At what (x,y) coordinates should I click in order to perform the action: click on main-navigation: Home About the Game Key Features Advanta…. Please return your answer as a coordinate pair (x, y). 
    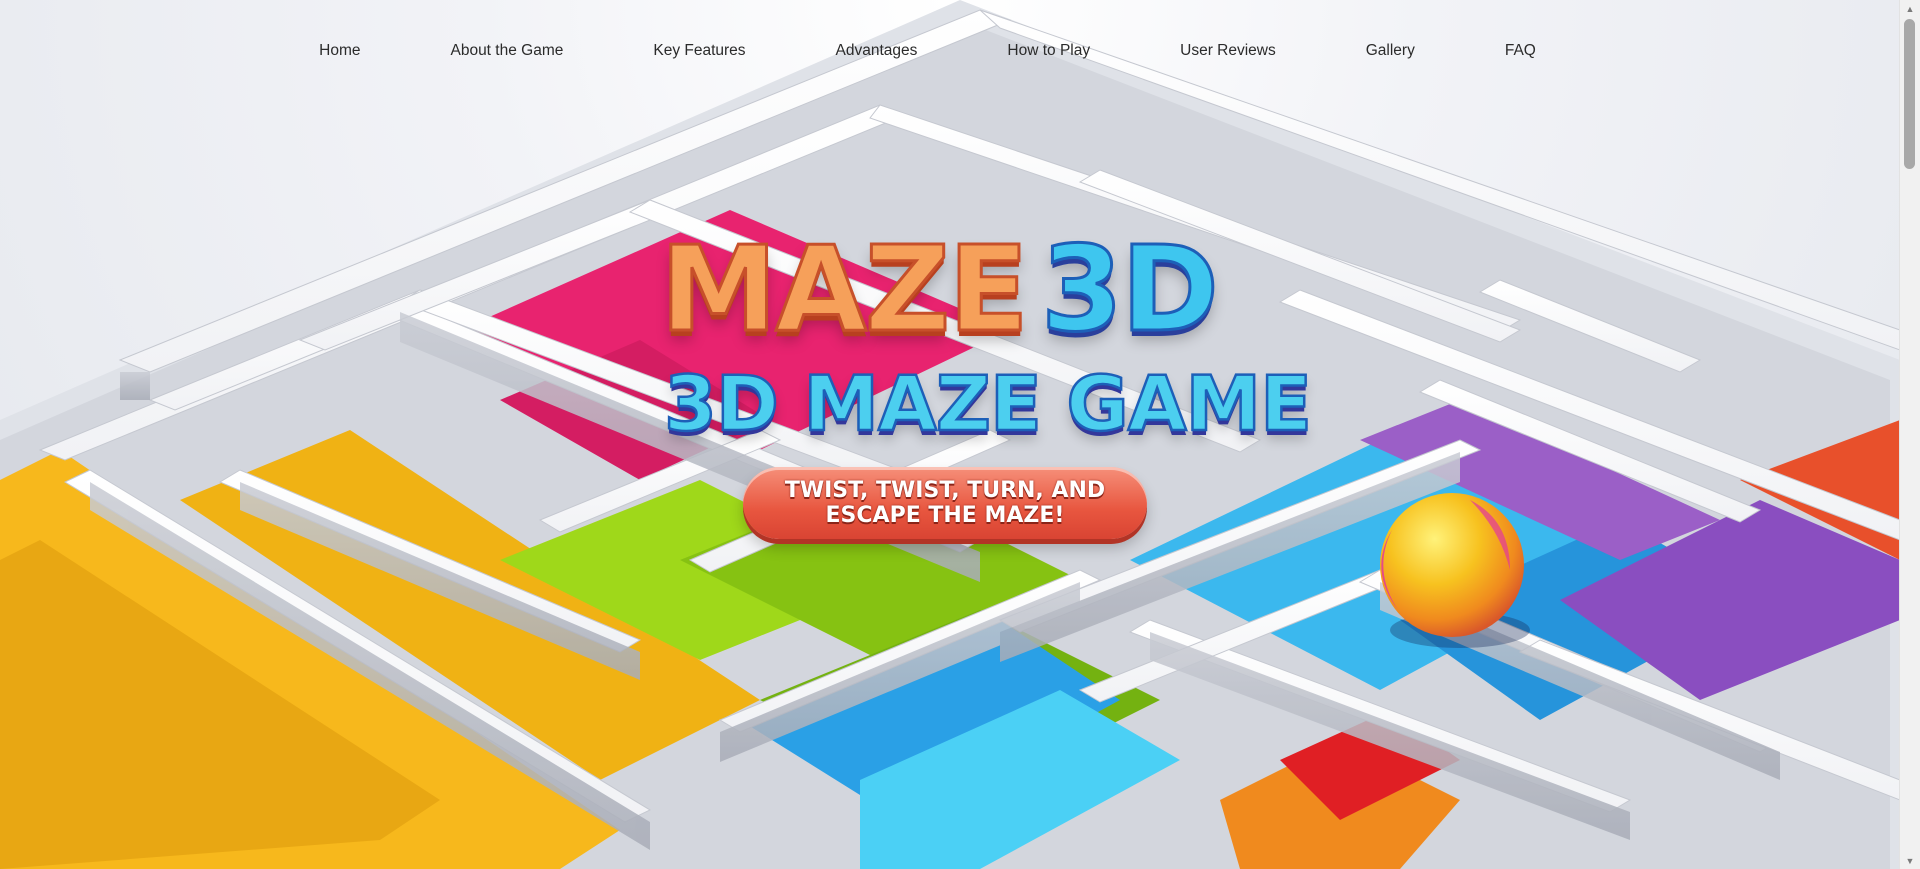
    Looking at the image, I should click on (950, 51).